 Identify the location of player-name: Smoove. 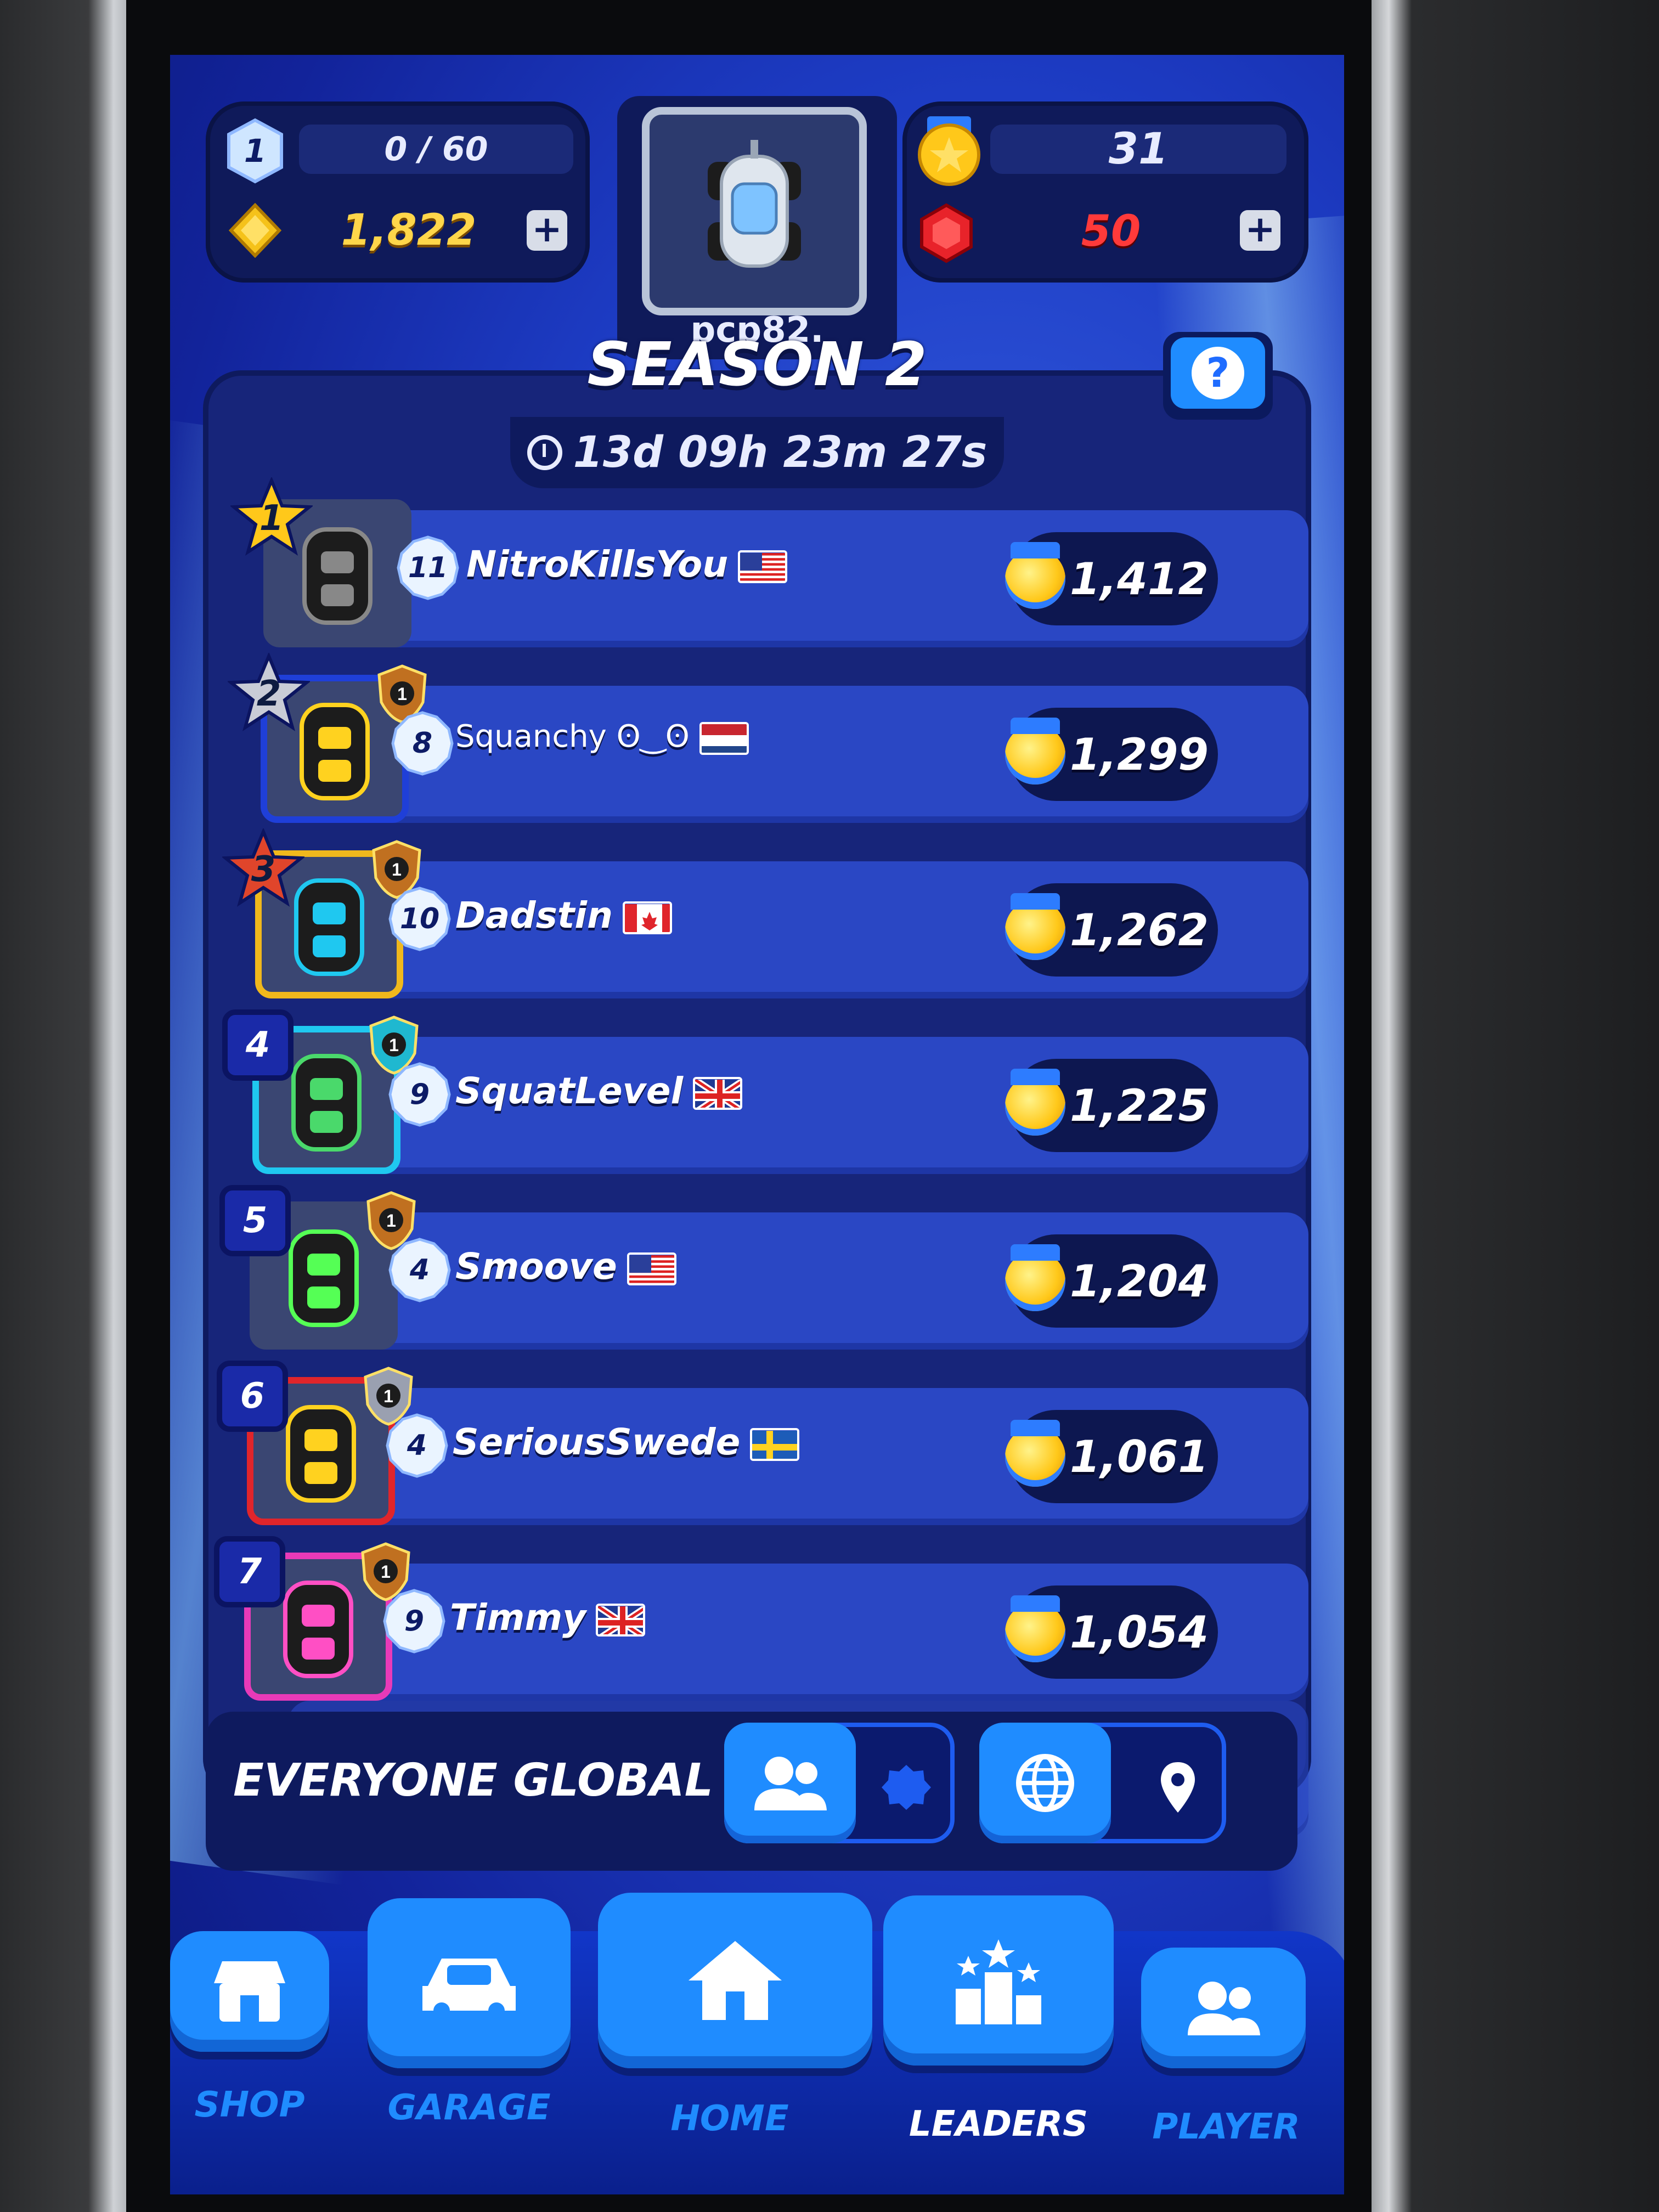
(565, 1266).